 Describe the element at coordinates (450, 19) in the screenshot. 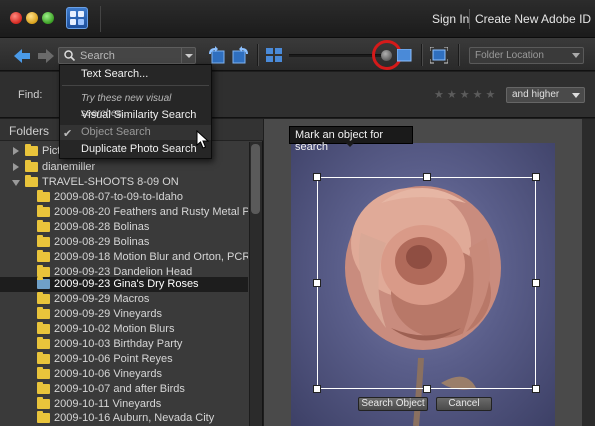

I see `sign-in-link: Sign In` at that location.